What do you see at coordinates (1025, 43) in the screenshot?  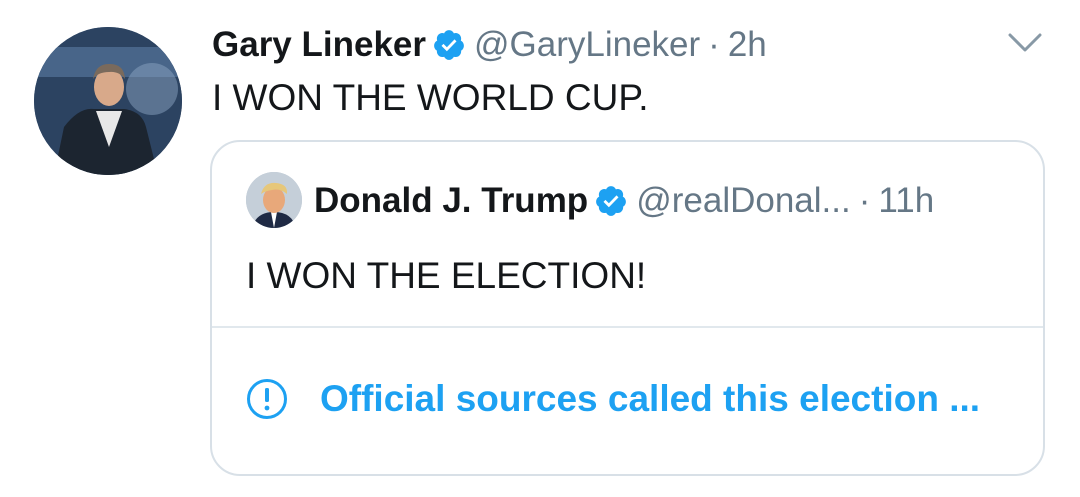 I see `chevron-down-icon` at bounding box center [1025, 43].